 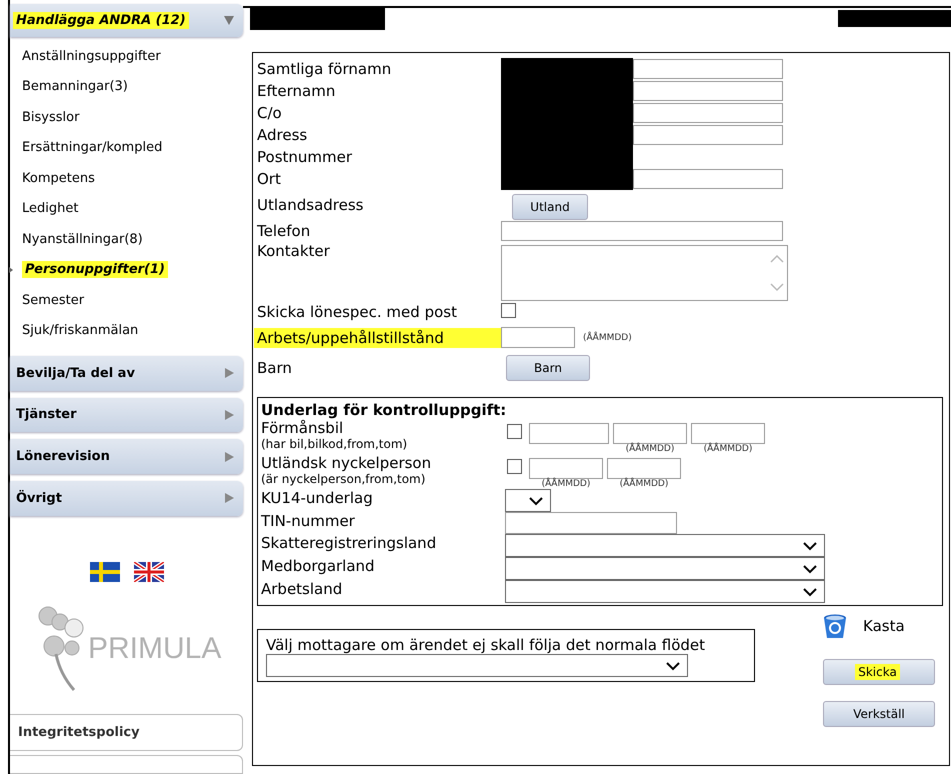 What do you see at coordinates (343, 479) in the screenshot?
I see `field-description: (är nyckelperson,from,tom)` at bounding box center [343, 479].